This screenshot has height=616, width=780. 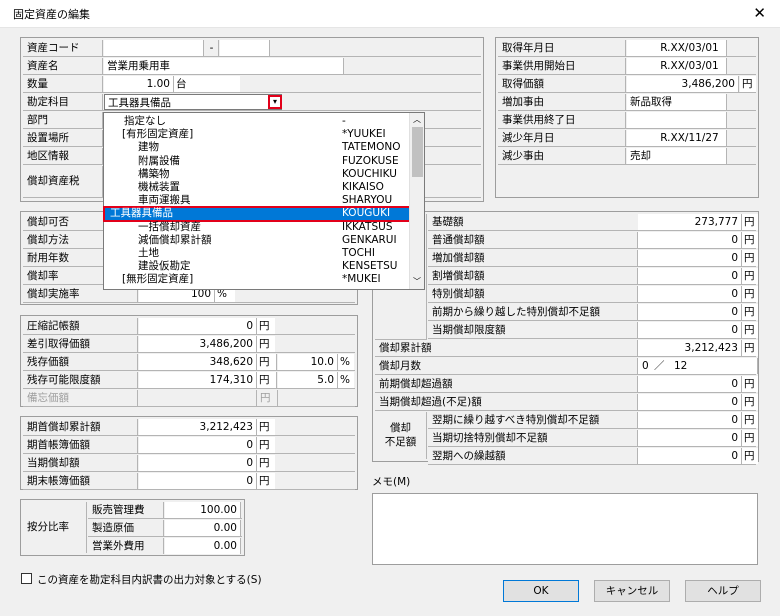 I want to click on dropdown-option: [無形固定資産] *MUKEI, so click(x=257, y=279).